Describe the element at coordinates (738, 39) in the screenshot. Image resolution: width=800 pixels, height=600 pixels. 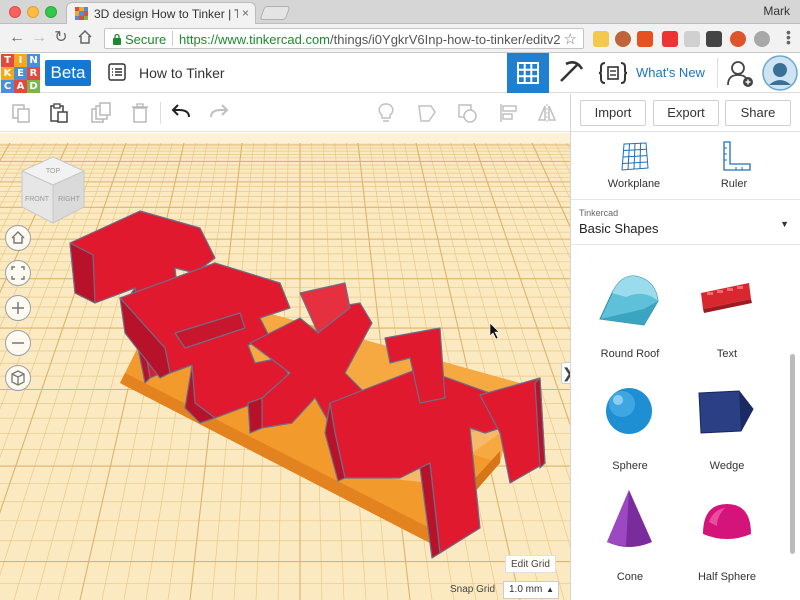
I see `extension-orange-icon` at that location.